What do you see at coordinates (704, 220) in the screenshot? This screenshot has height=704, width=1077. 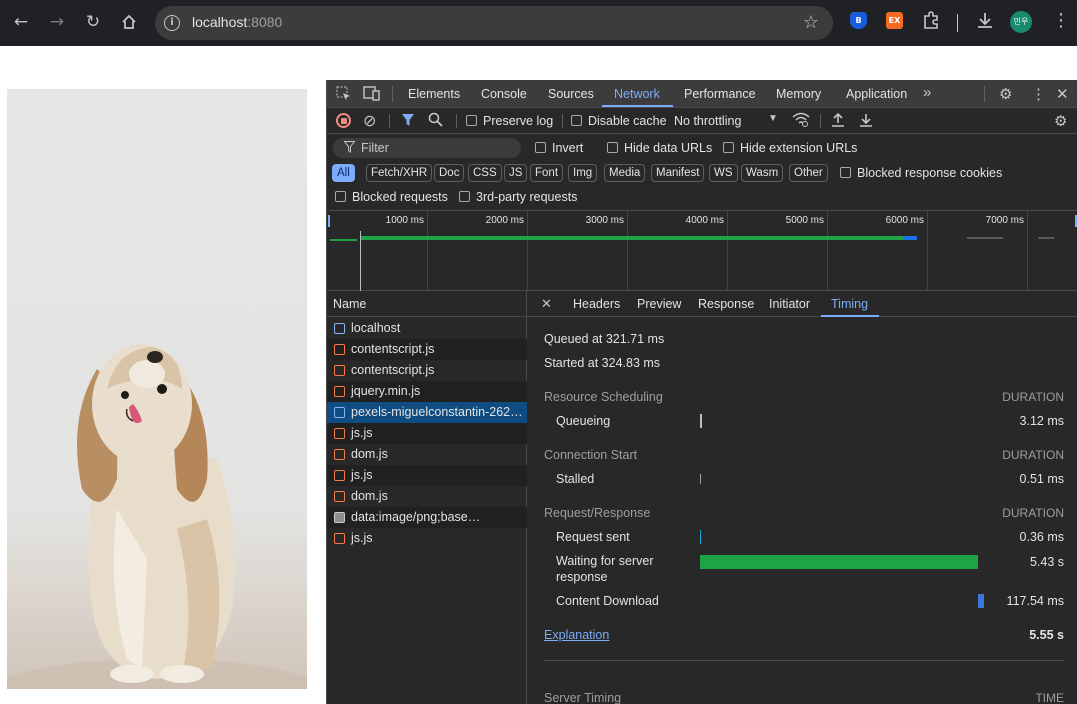 I see `overview-tick-label: 4000 ms` at bounding box center [704, 220].